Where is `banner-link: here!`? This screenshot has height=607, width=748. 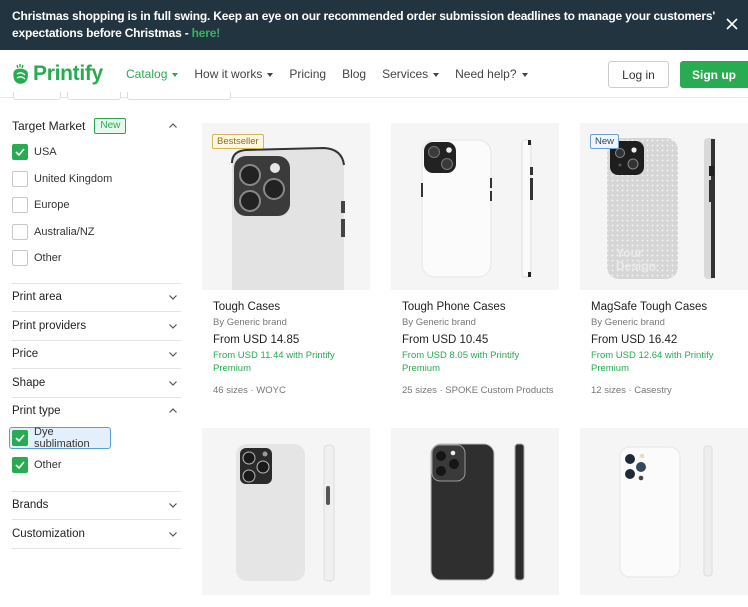
banner-link: here! is located at coordinates (206, 33).